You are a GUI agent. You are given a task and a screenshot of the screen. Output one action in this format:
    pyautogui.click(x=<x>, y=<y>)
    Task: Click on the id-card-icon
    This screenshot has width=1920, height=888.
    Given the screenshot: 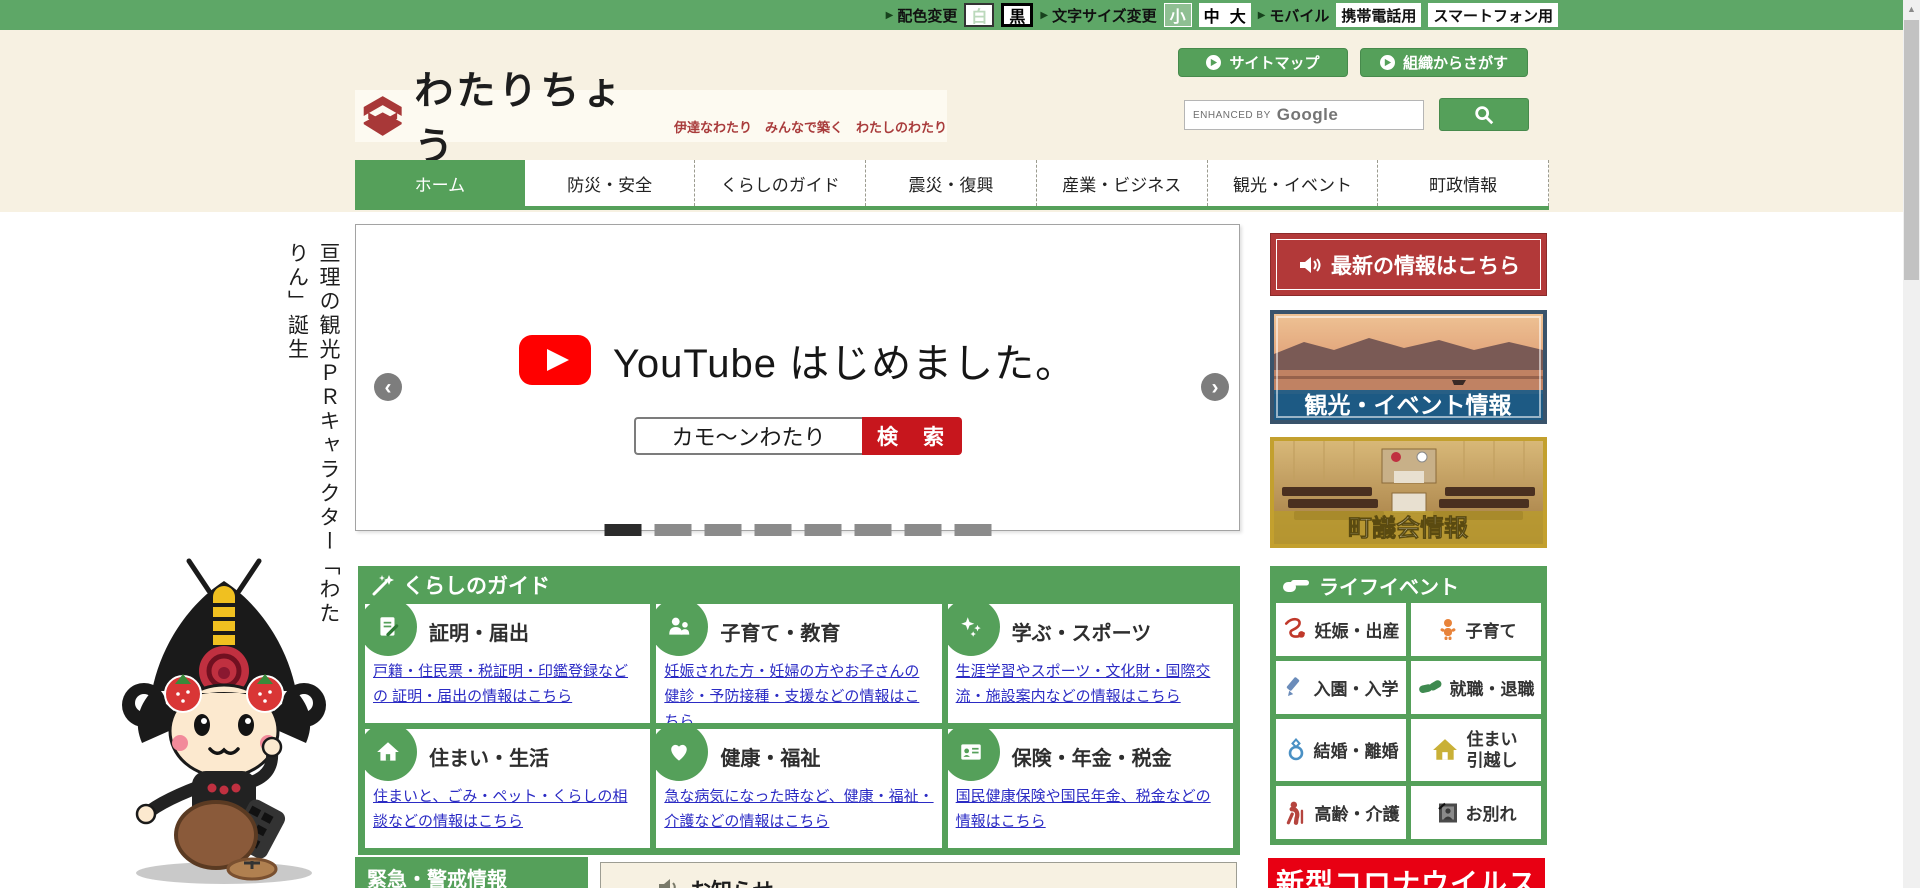 What is the action you would take?
    pyautogui.click(x=970, y=752)
    